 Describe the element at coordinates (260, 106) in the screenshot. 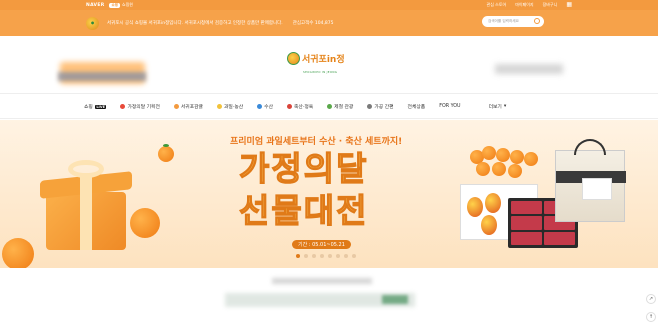

I see `fish-icon` at that location.